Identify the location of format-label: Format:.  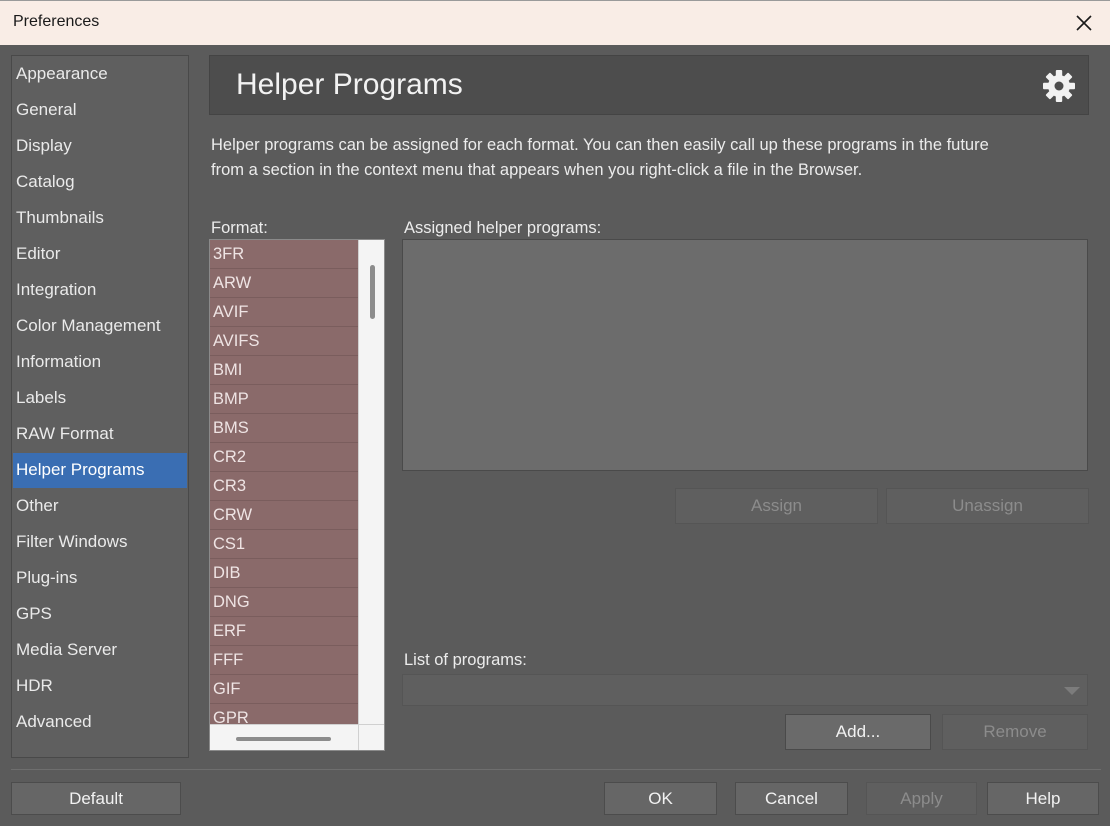
(239, 228).